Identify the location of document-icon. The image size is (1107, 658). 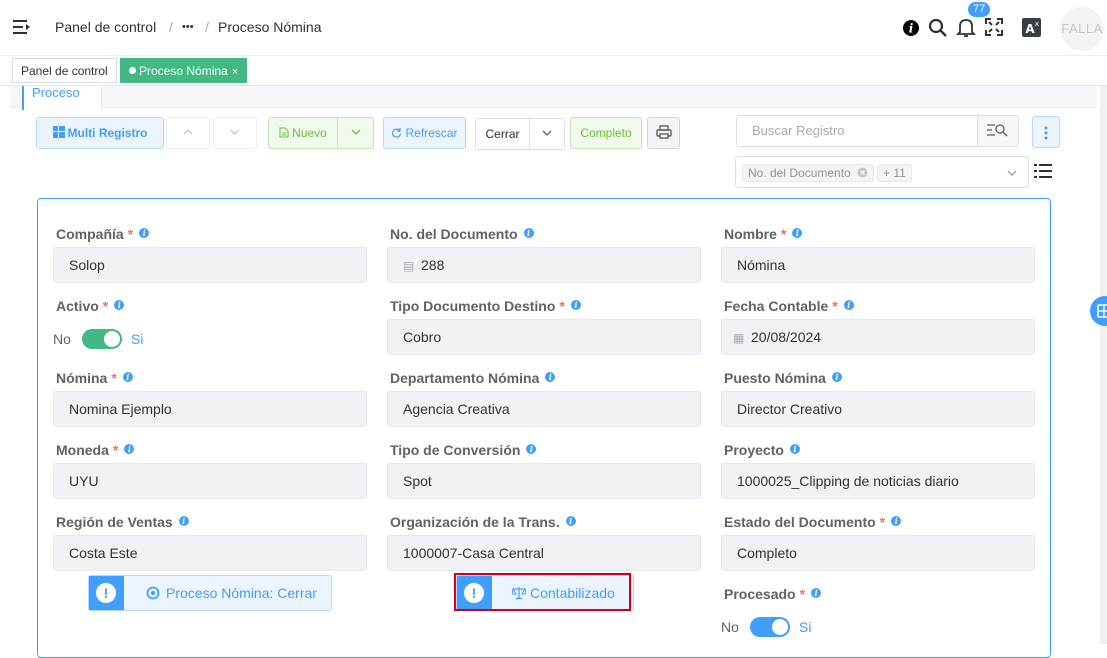
(284, 132).